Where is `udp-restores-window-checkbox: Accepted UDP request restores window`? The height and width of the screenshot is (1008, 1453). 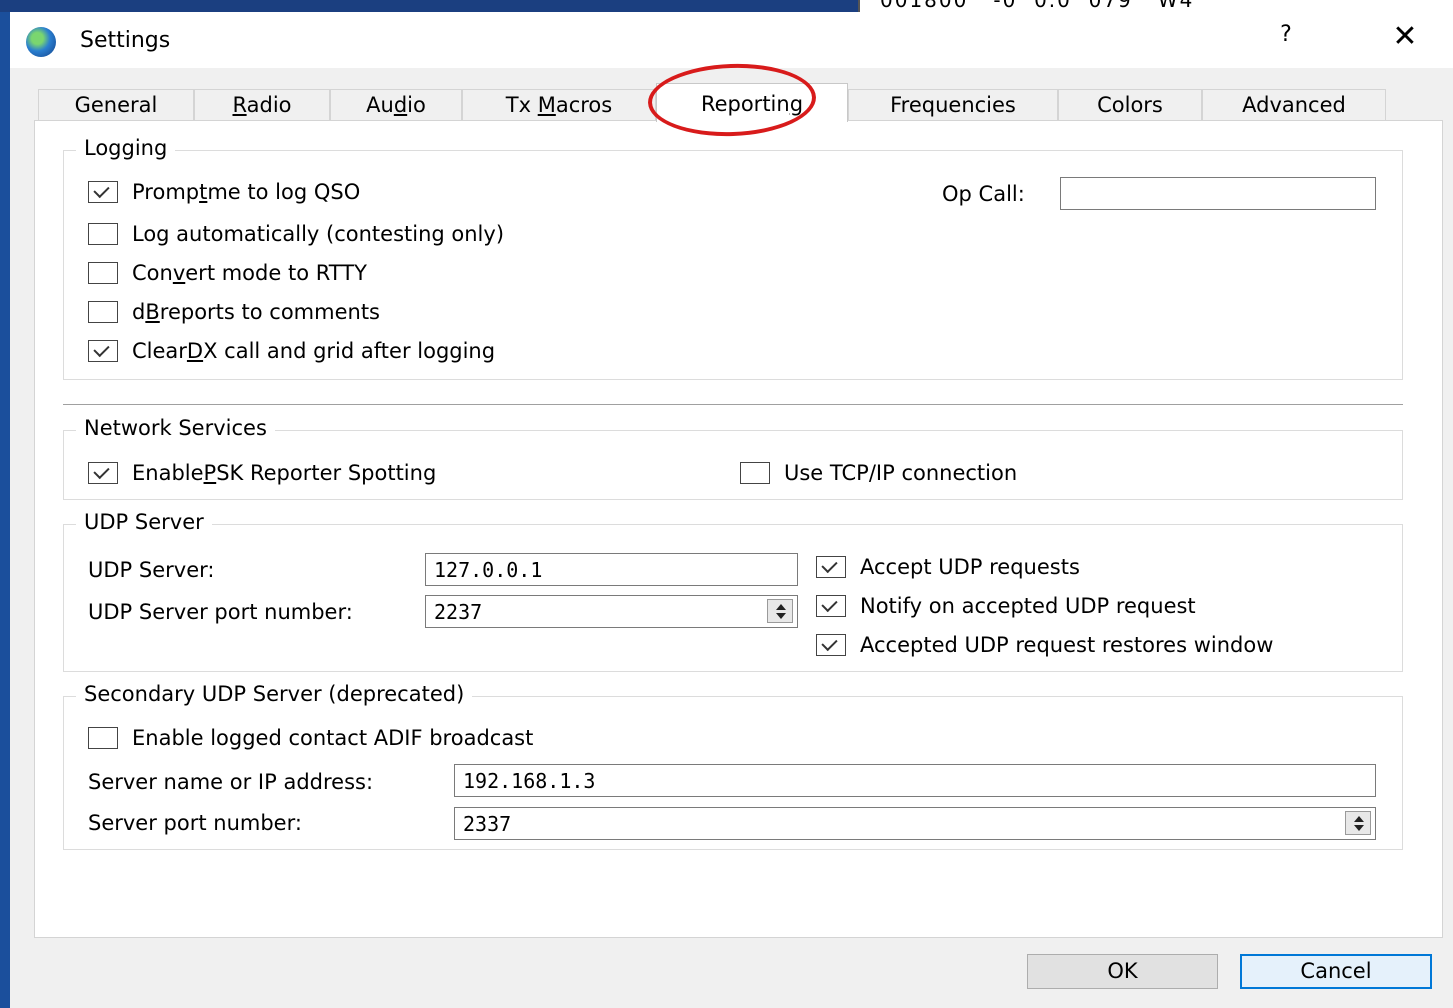 udp-restores-window-checkbox: Accepted UDP request restores window is located at coordinates (1044, 645).